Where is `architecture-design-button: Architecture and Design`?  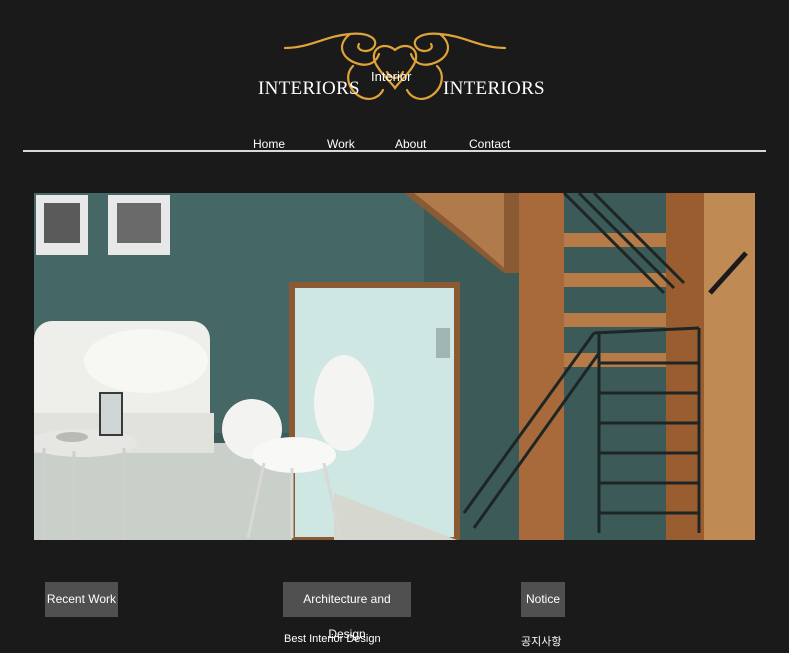
architecture-design-button: Architecture and Design is located at coordinates (347, 611).